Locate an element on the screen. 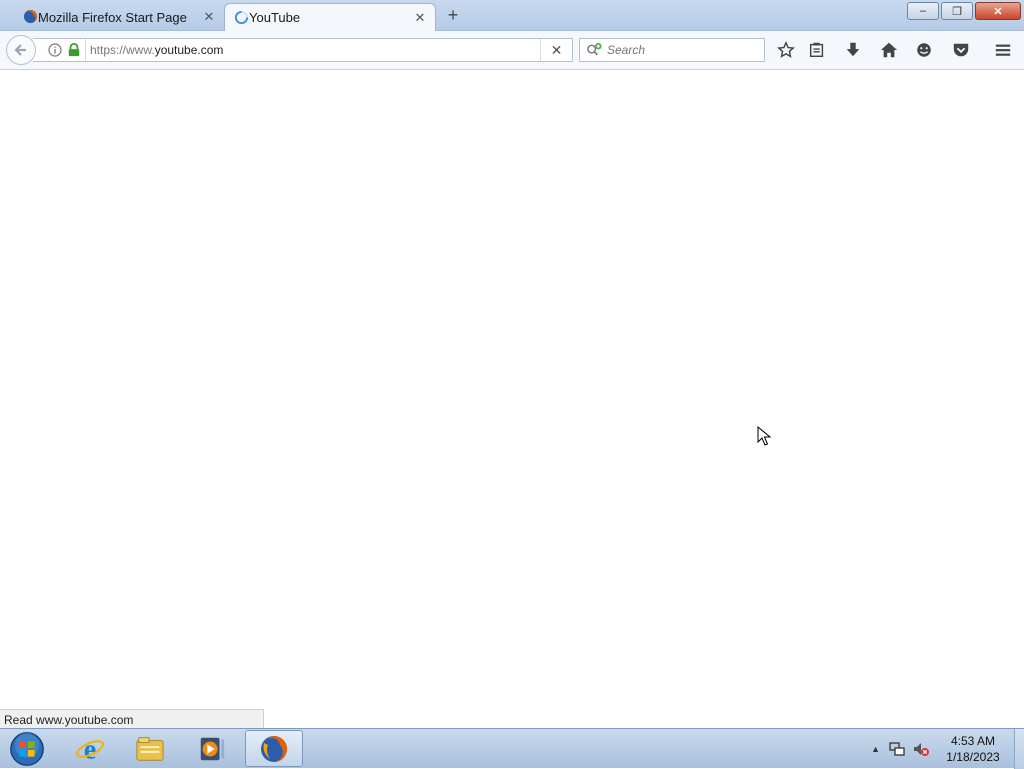  new-tab-button: + is located at coordinates (453, 16).